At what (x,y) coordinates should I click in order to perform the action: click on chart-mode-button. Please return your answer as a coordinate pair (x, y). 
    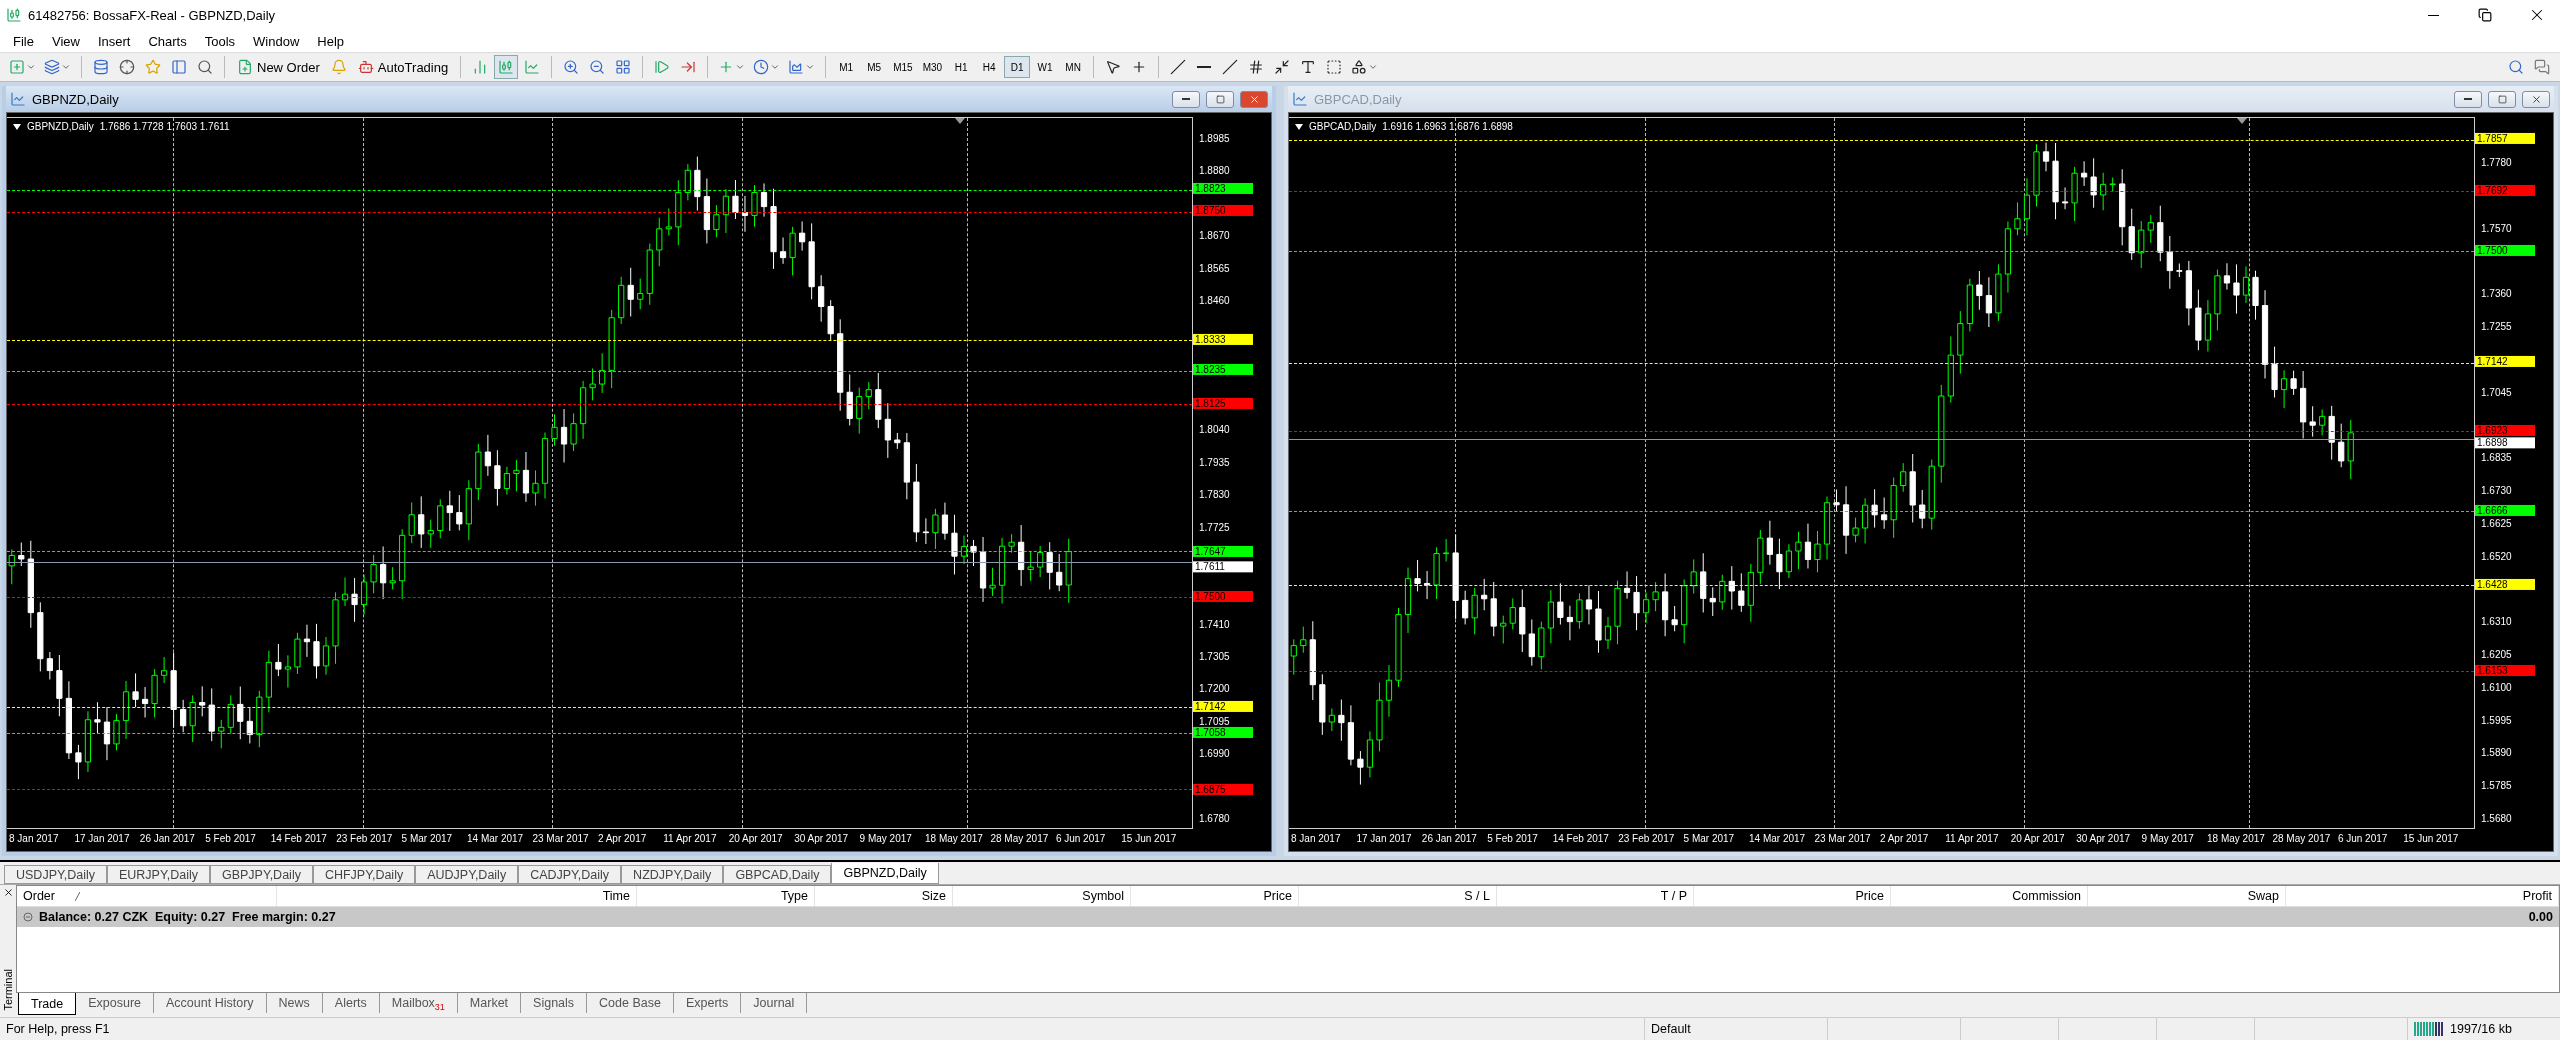
    Looking at the image, I should click on (506, 67).